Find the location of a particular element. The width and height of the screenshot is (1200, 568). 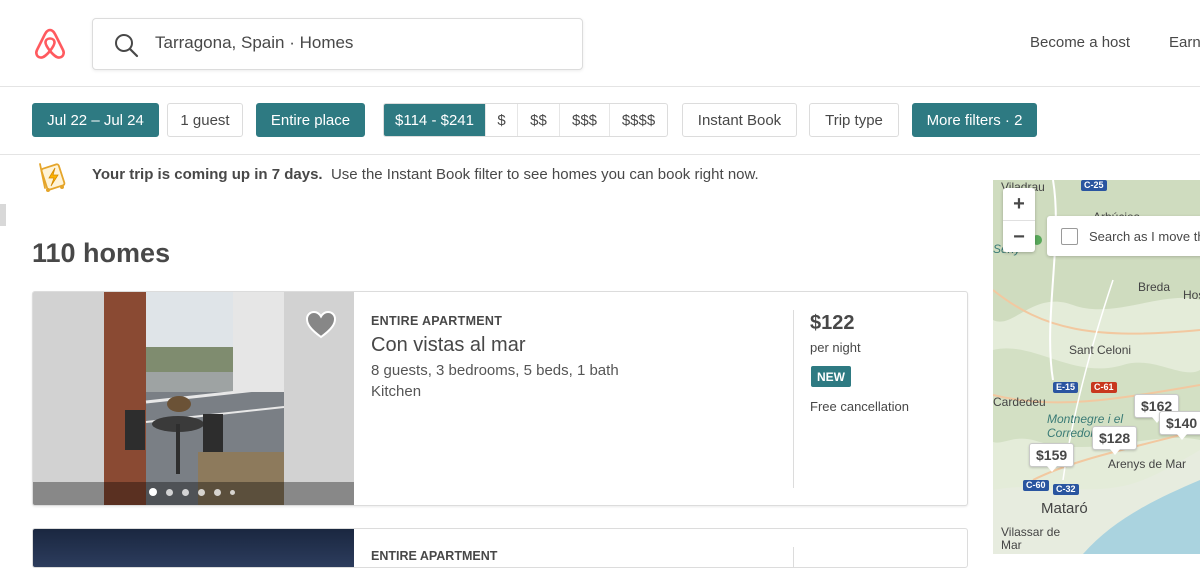

favorite-heart-icon is located at coordinates (321, 325).